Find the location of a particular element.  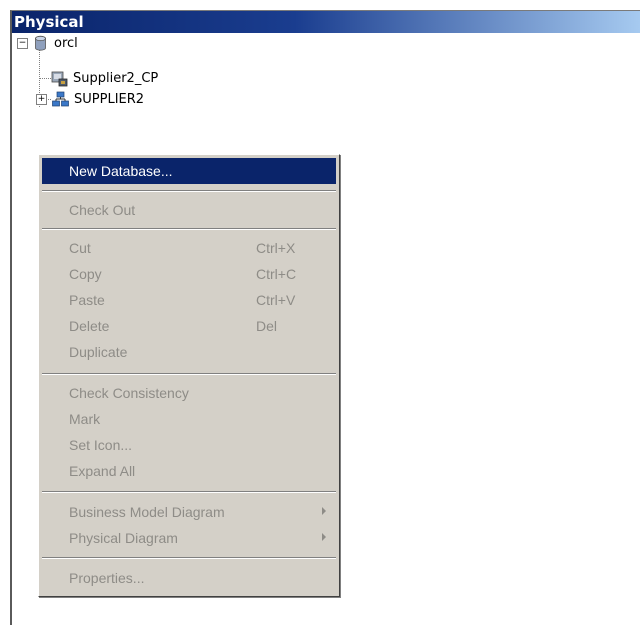

tree-node-label: orcl is located at coordinates (66, 43).